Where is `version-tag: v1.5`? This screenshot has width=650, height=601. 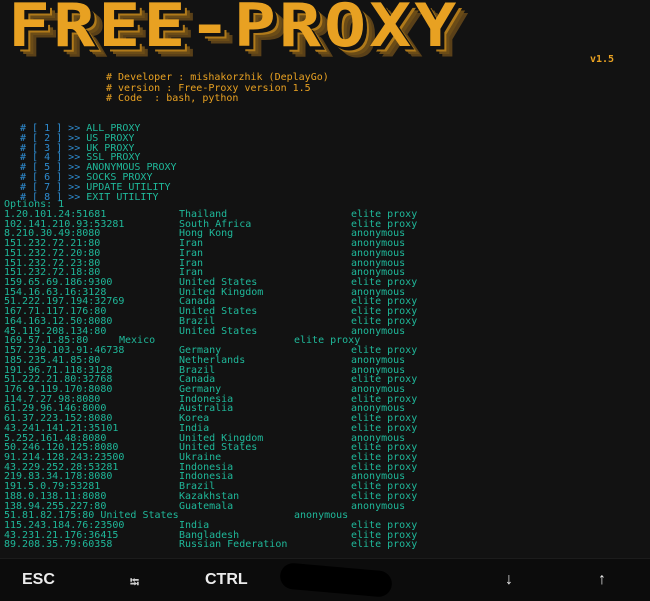 version-tag: v1.5 is located at coordinates (602, 59).